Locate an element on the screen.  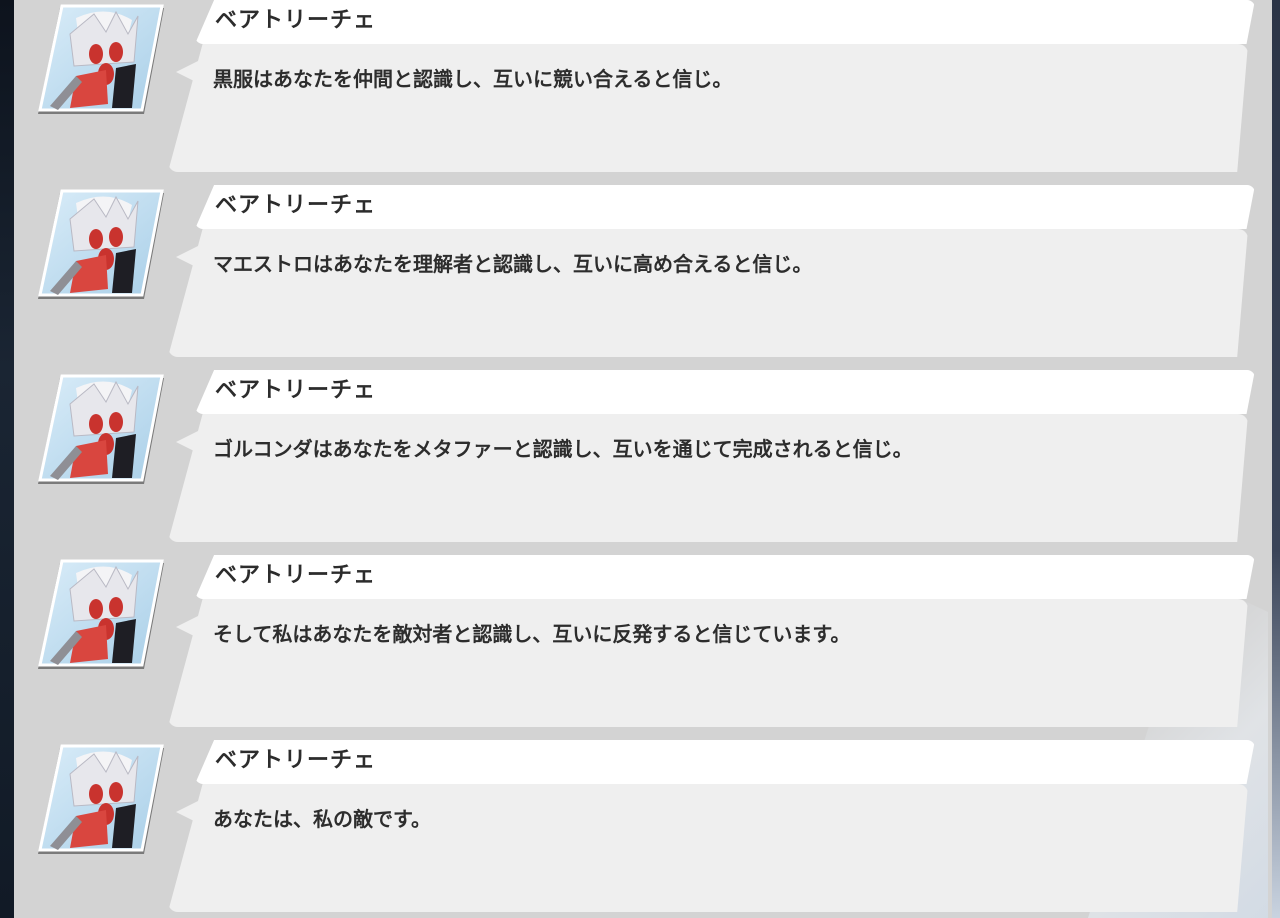
message-text: ゴルコンダはあなたをメタファーと認識し、互いを通じて完成されると信じ。 is located at coordinates (563, 449).